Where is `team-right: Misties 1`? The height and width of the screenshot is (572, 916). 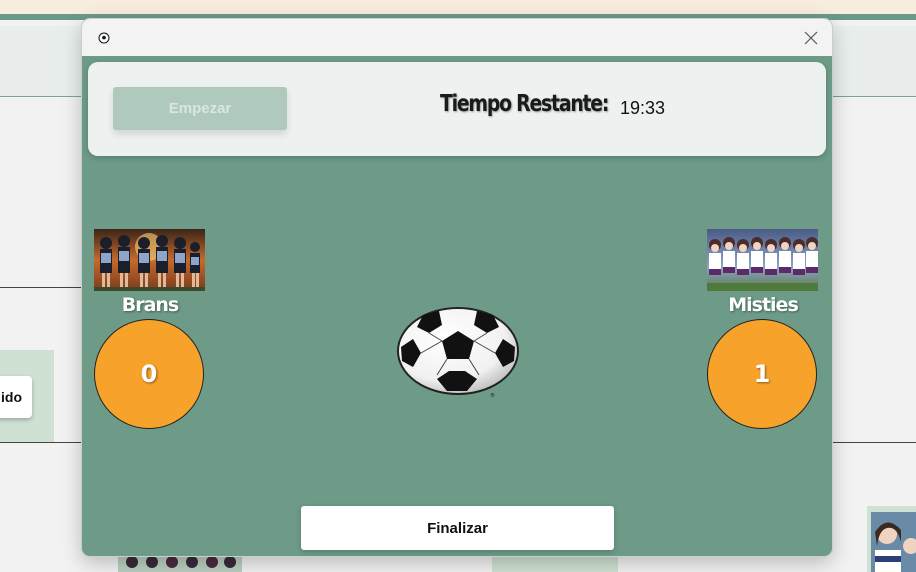 team-right: Misties 1 is located at coordinates (763, 329).